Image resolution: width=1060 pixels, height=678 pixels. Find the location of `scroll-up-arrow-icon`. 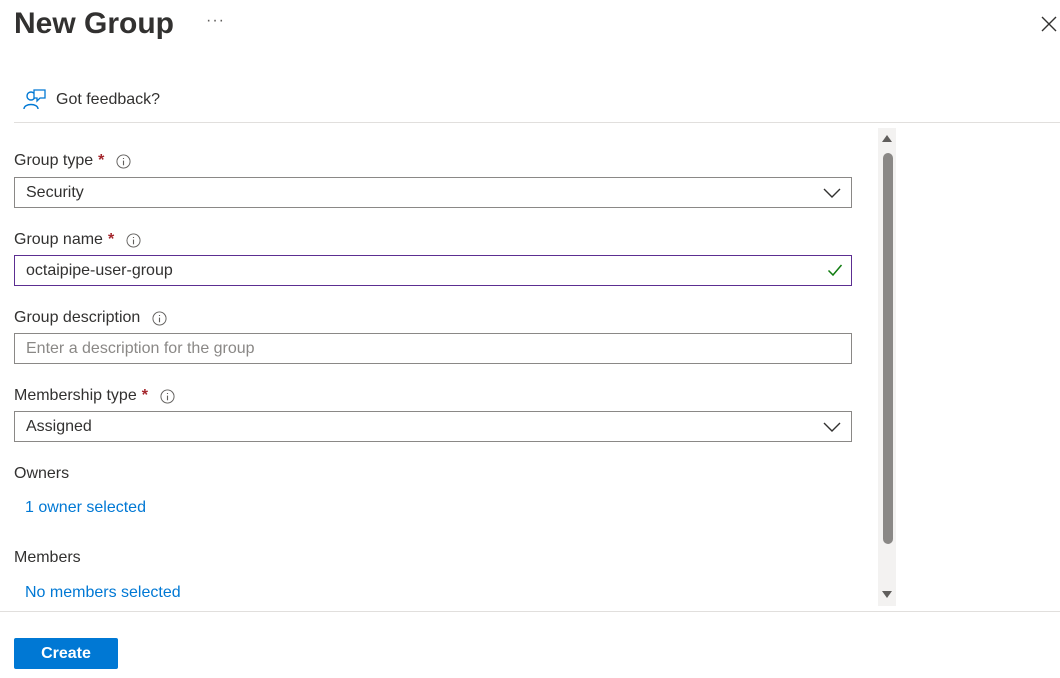

scroll-up-arrow-icon is located at coordinates (887, 138).